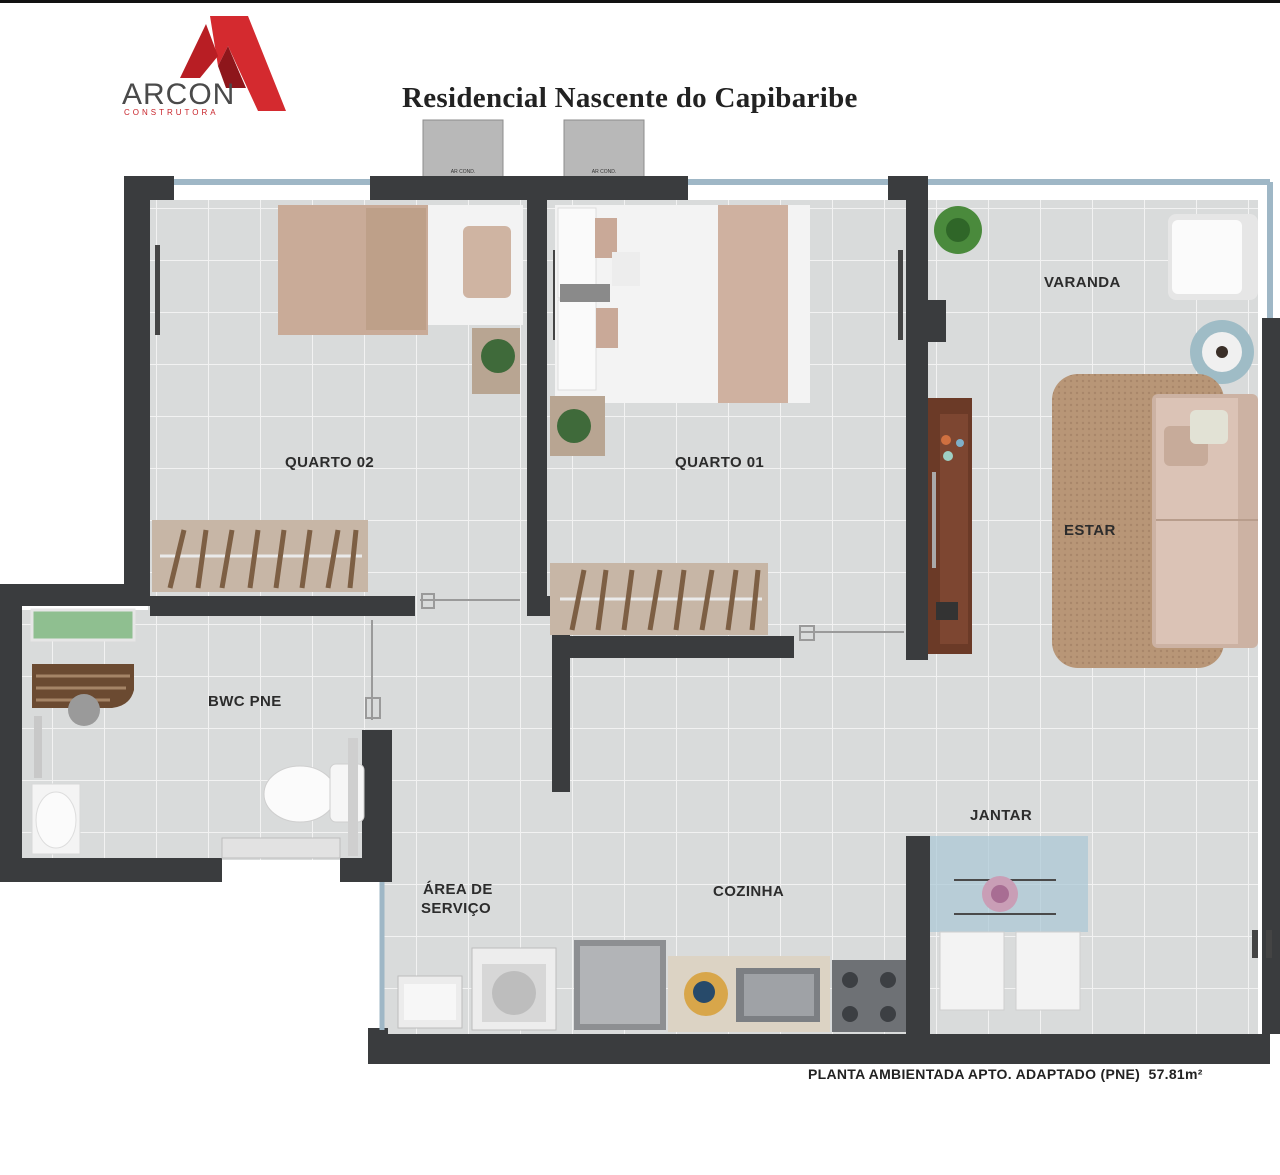  I want to click on room-label-area-servico-1: ÁREA DE, so click(458, 889).